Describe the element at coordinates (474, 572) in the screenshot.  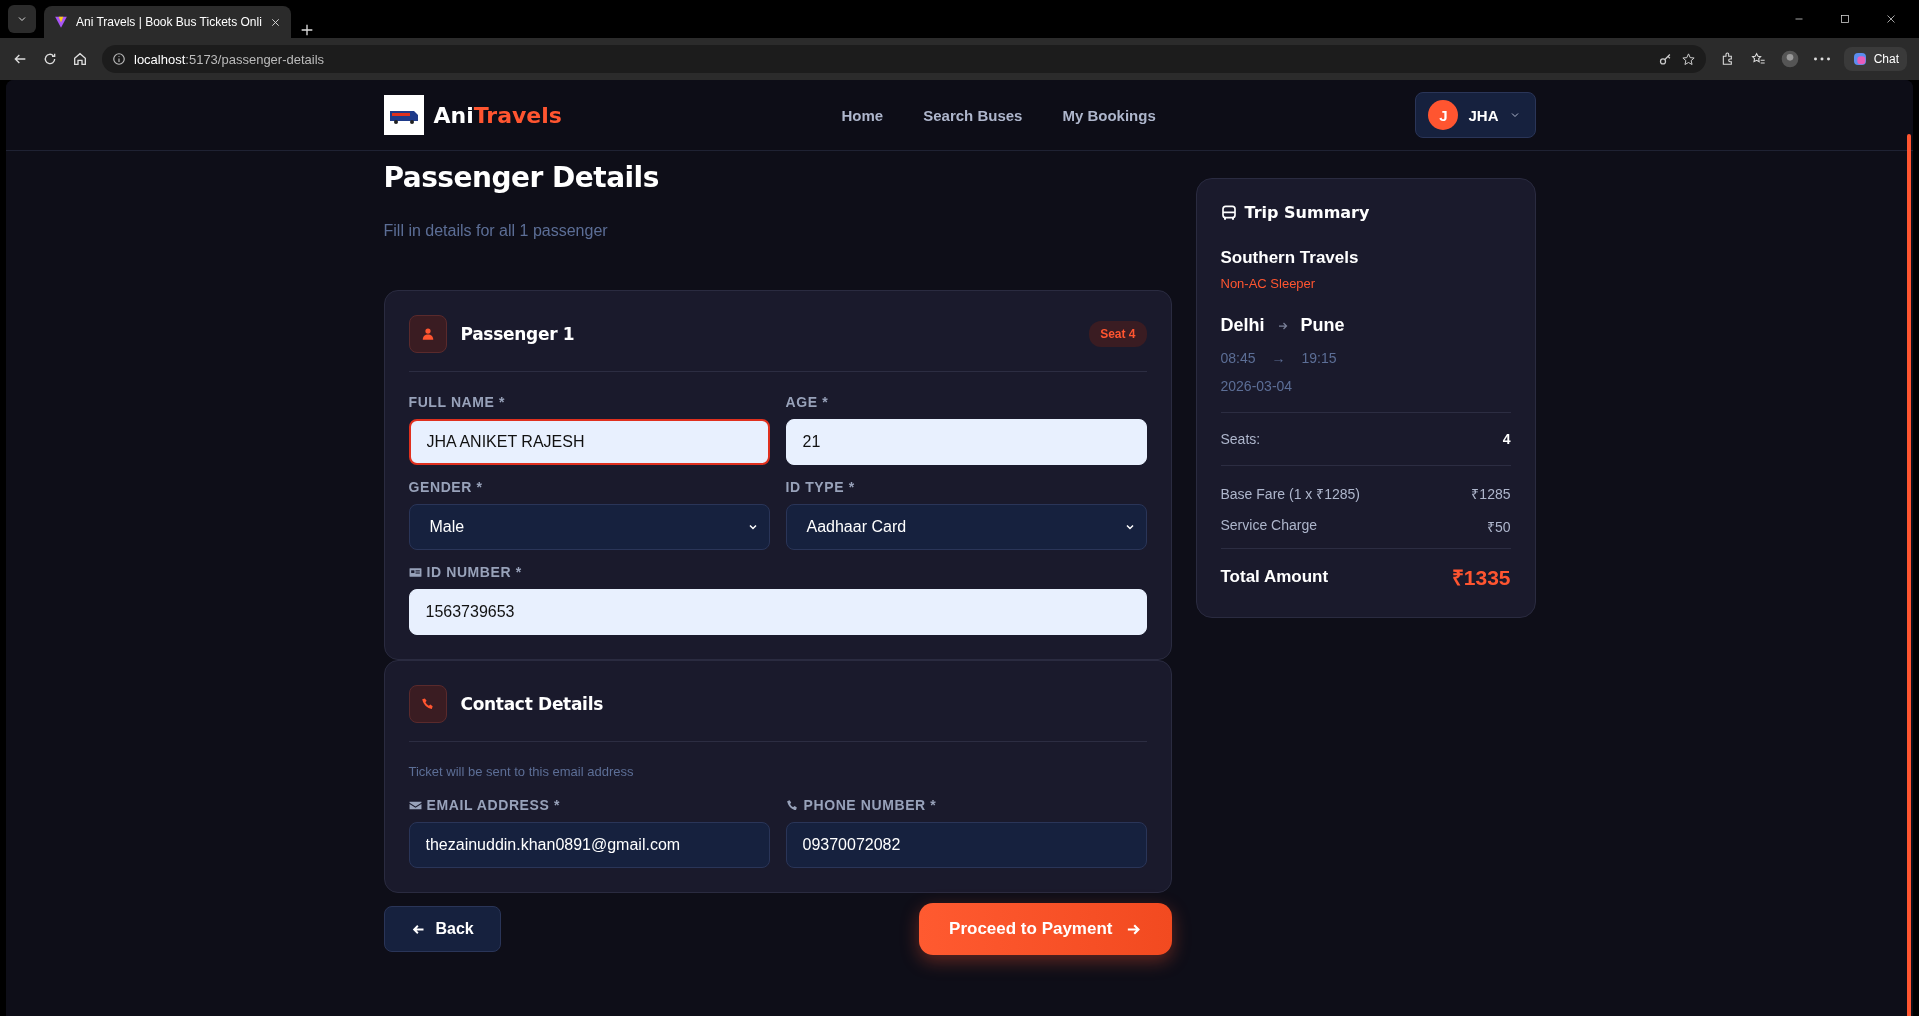
I see `field-label: ID NUMBER *` at that location.